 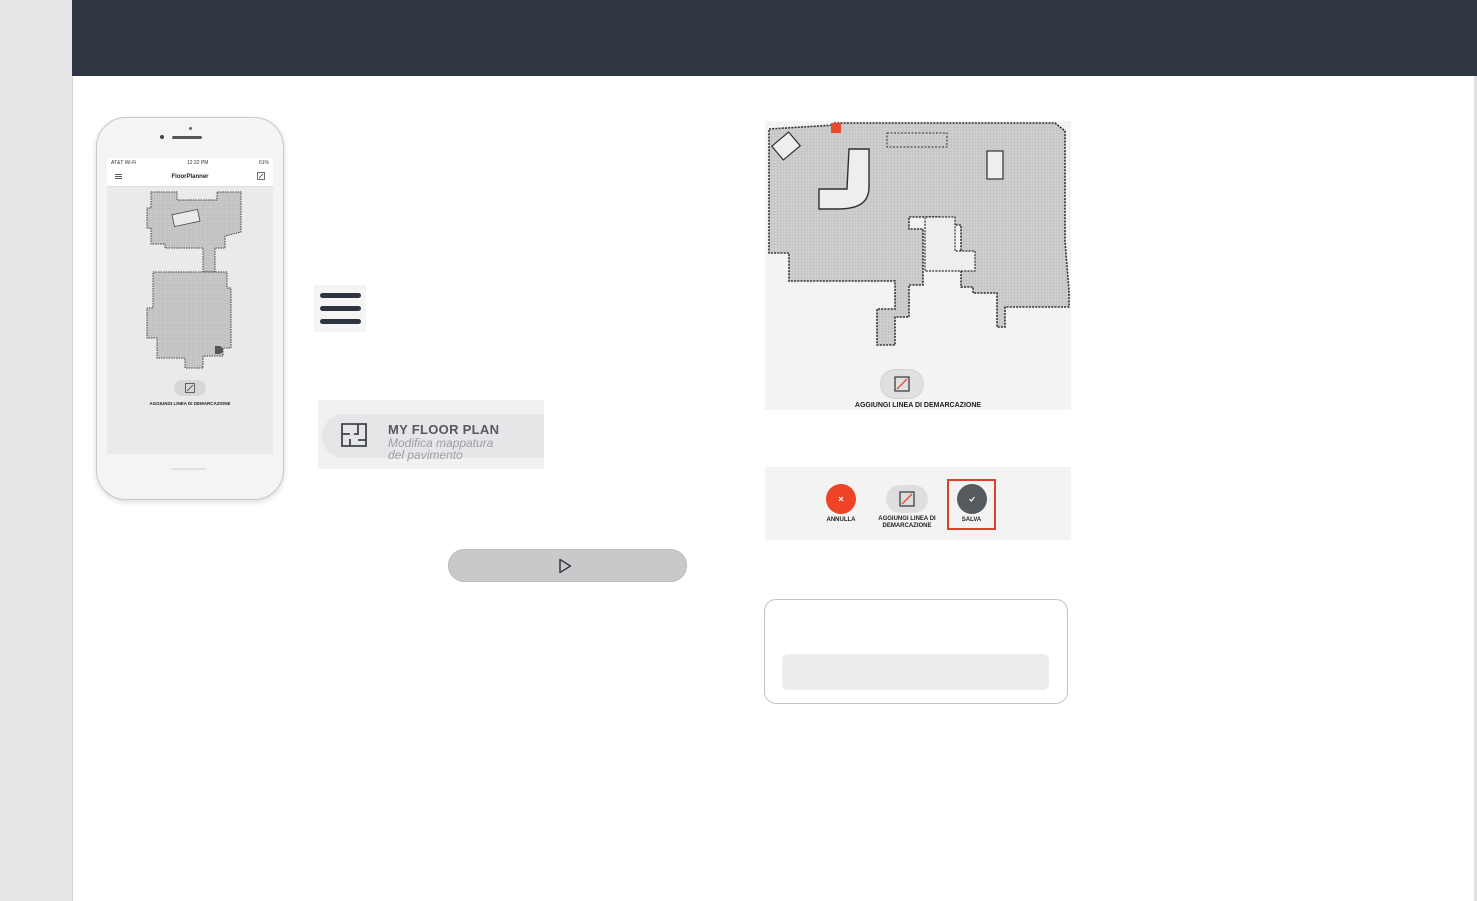 I want to click on map-add-line-label: AGGIUNGI LINEA DI DEMARCAZIONE, so click(x=918, y=405).